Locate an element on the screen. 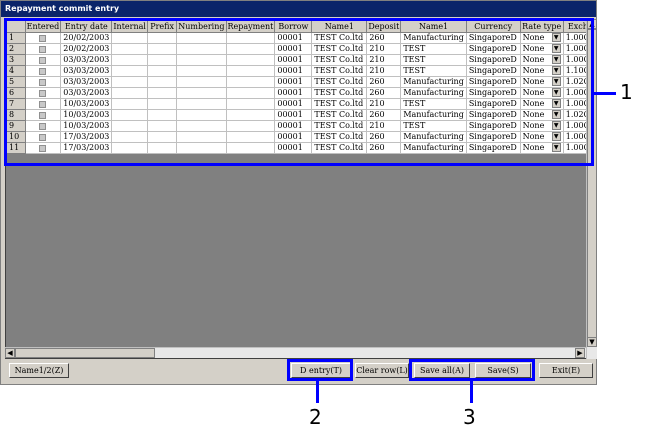 This screenshot has height=435, width=645. arrow-down-icon: ▼ is located at coordinates (592, 342).